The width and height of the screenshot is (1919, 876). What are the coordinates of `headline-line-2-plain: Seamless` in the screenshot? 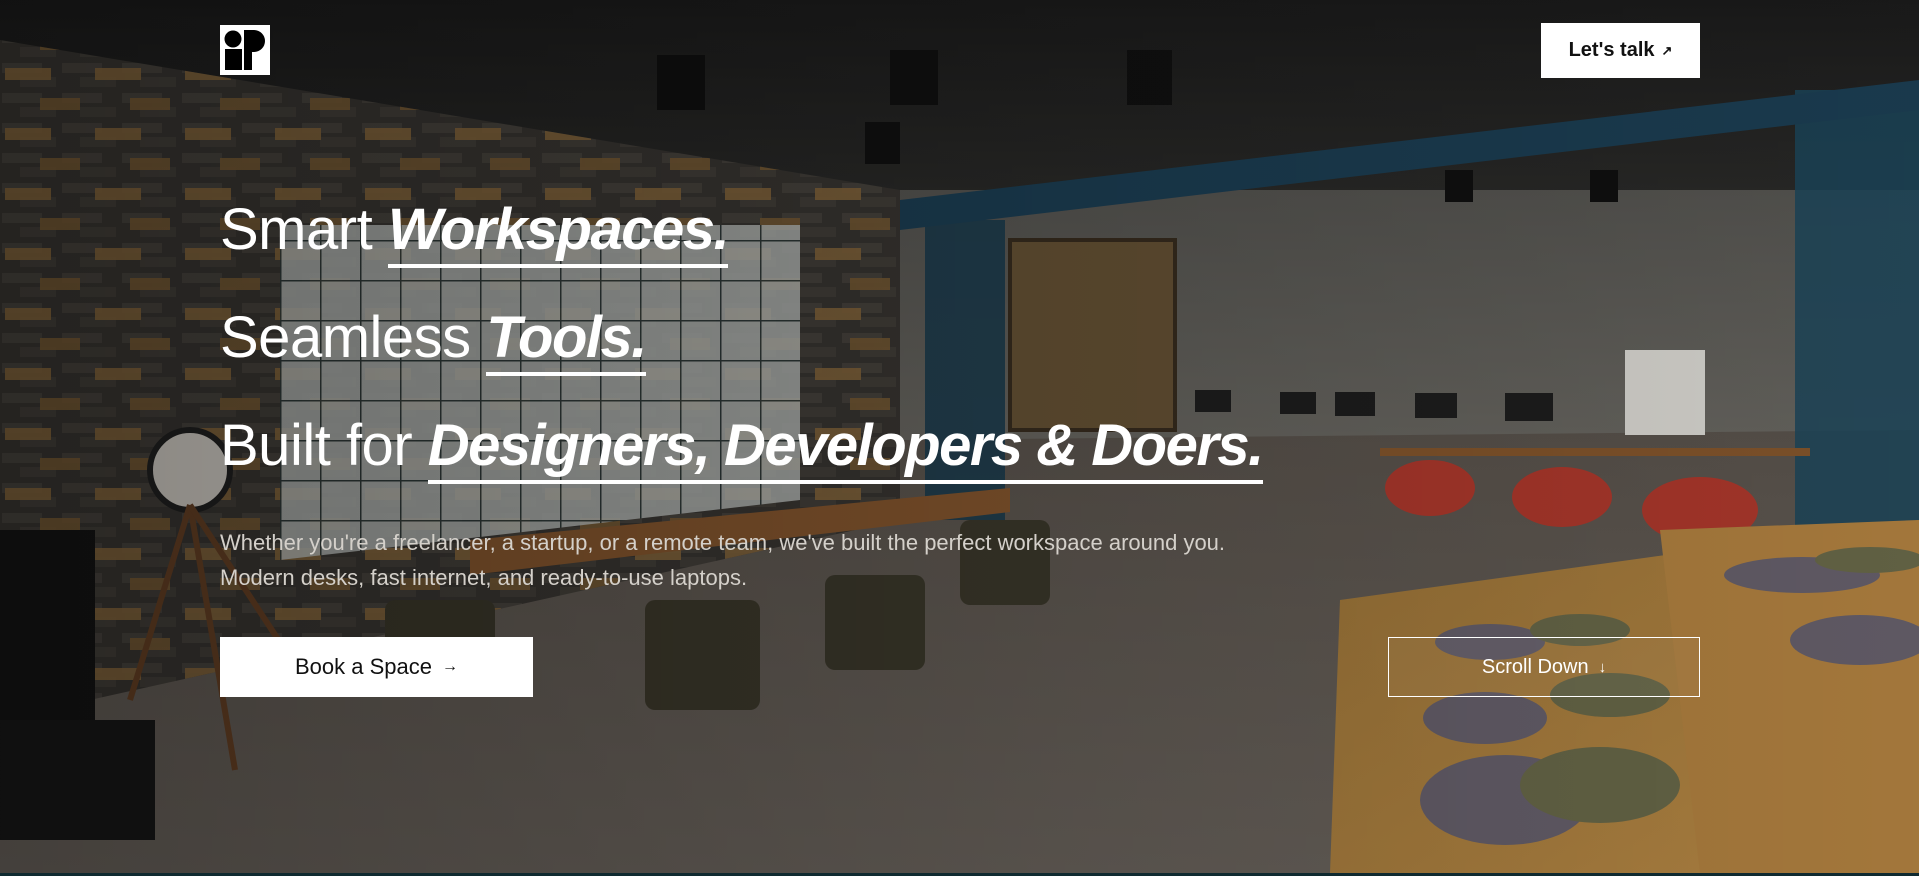 It's located at (345, 337).